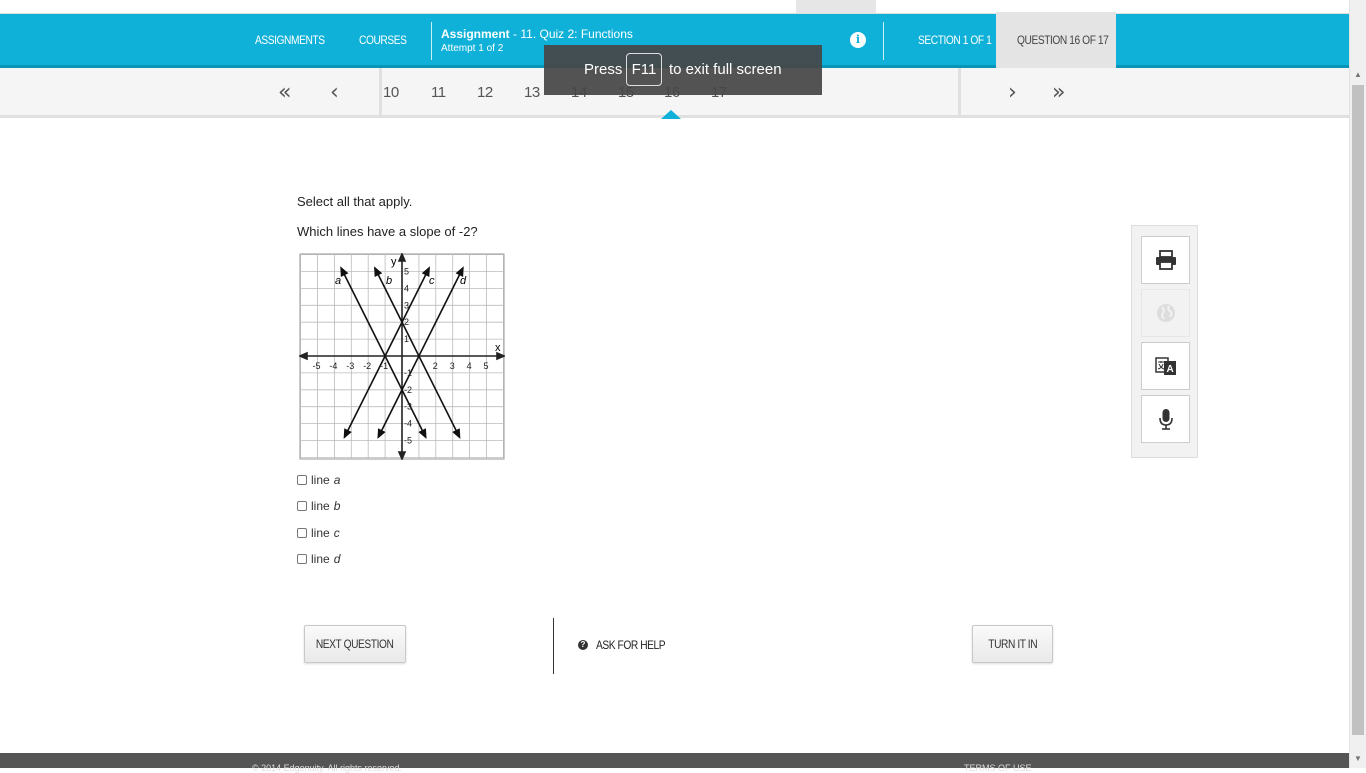 This screenshot has height=773, width=1366. I want to click on question-number-10: 10, so click(391, 92).